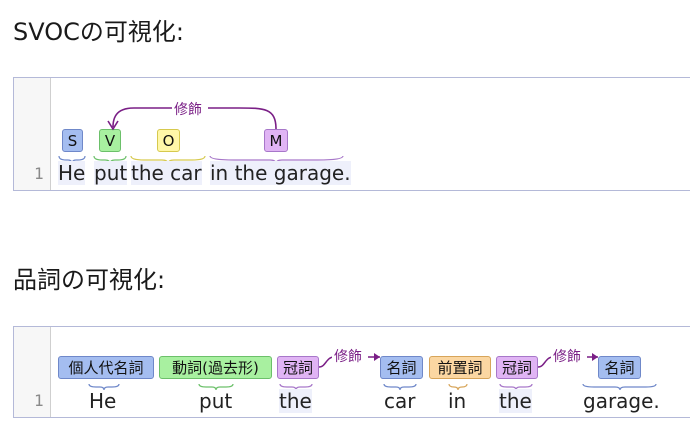 The width and height of the screenshot is (690, 429). What do you see at coordinates (98, 32) in the screenshot?
I see `svoc-heading: SVOCの可視化:` at bounding box center [98, 32].